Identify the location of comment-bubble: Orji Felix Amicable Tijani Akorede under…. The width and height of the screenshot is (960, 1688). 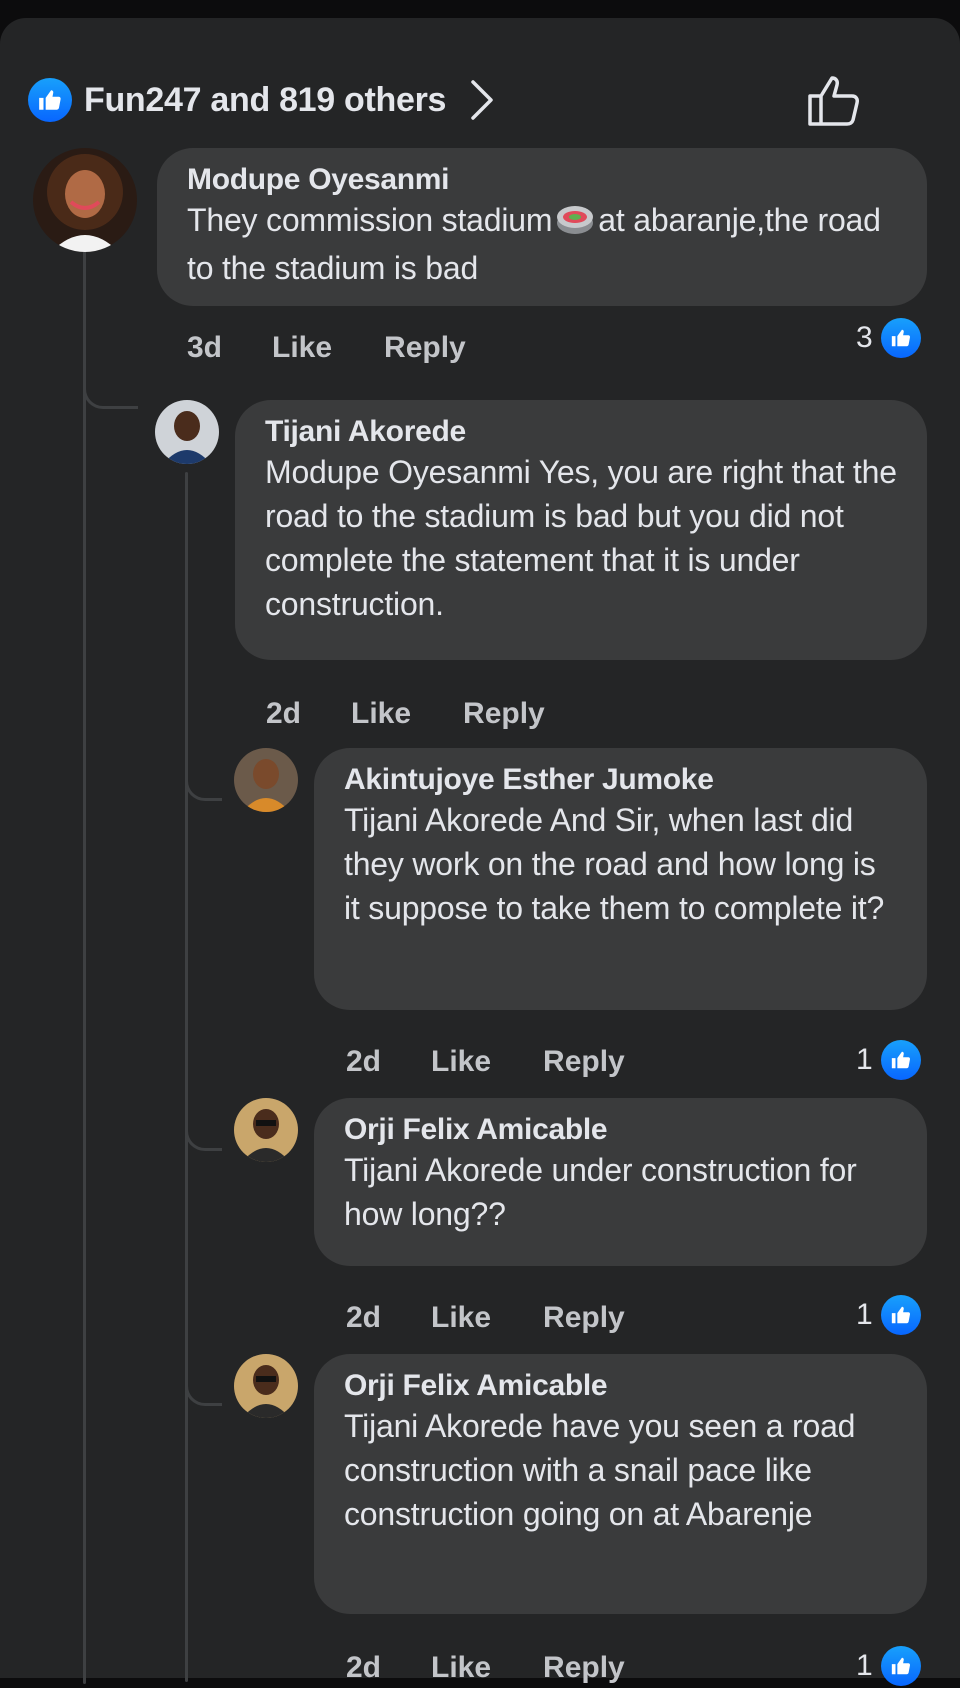
(620, 1182).